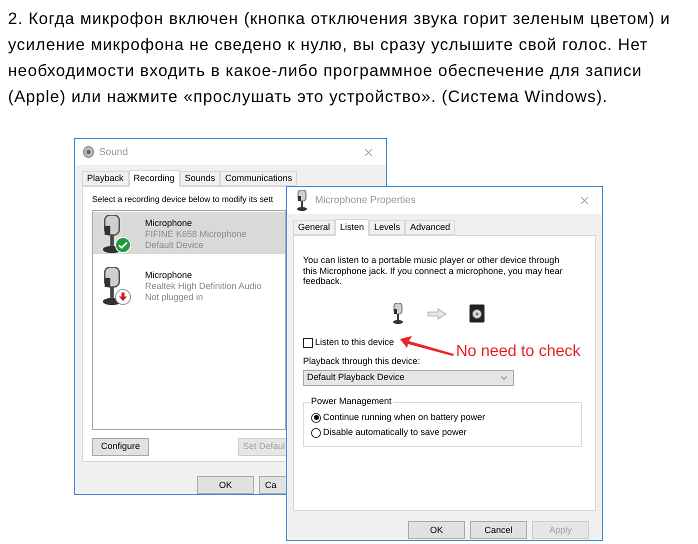  I want to click on tab: Listen, so click(352, 227).